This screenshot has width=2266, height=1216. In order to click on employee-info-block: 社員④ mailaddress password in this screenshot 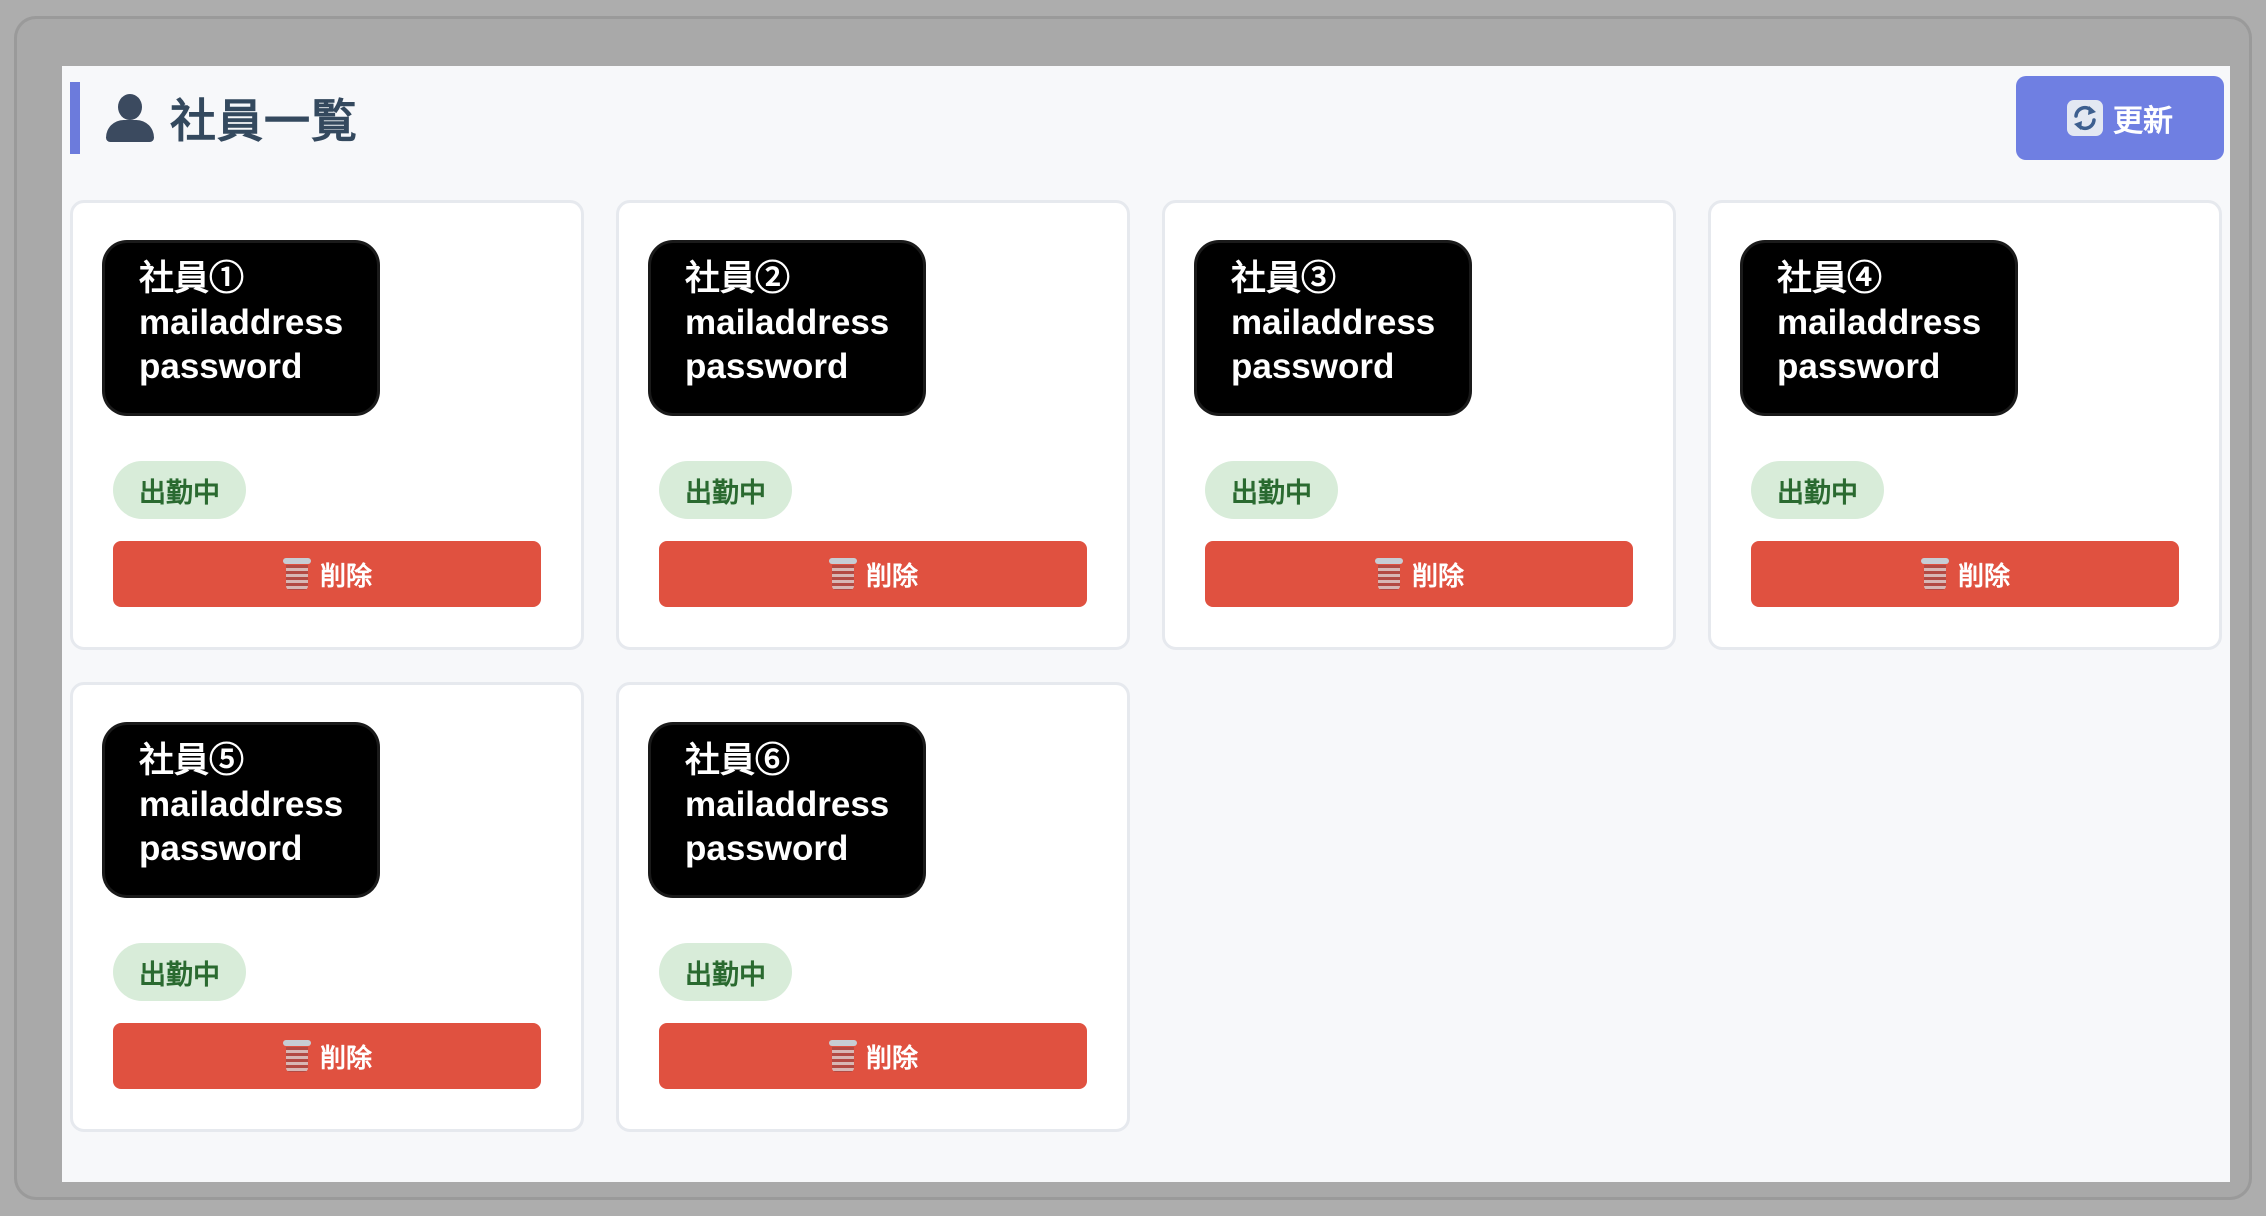, I will do `click(1879, 328)`.